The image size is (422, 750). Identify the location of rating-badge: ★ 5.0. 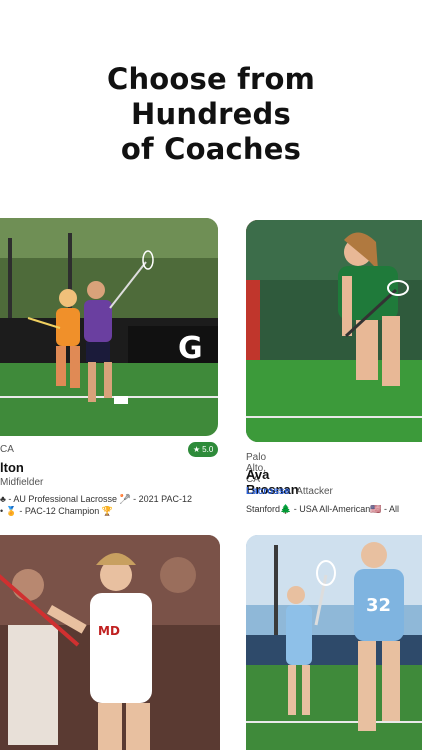
(203, 449).